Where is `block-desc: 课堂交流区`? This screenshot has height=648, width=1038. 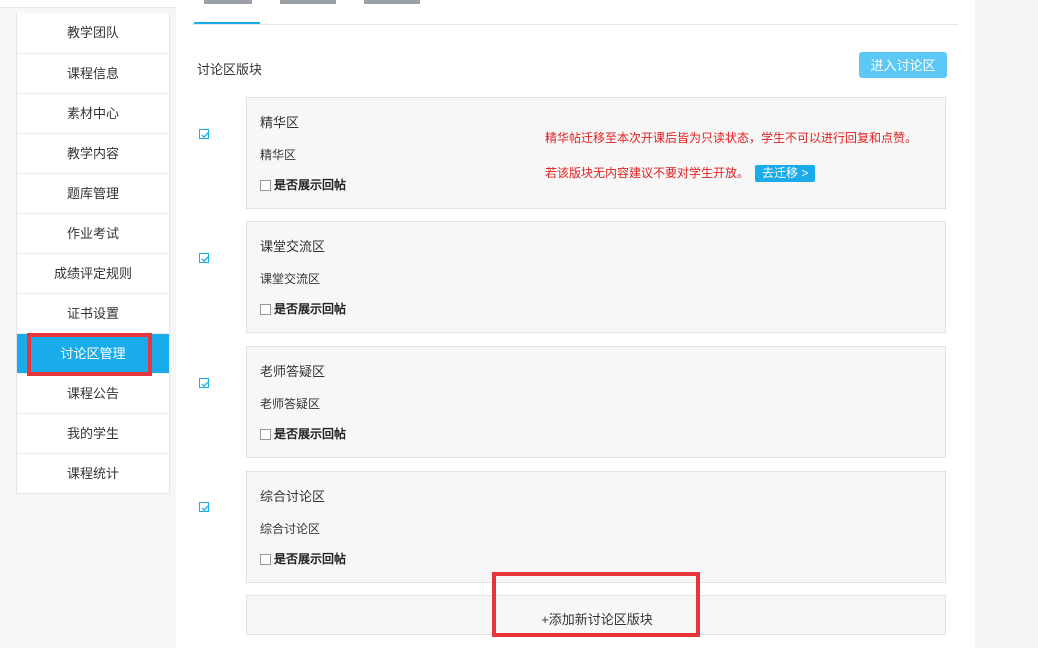
block-desc: 课堂交流区 is located at coordinates (290, 279).